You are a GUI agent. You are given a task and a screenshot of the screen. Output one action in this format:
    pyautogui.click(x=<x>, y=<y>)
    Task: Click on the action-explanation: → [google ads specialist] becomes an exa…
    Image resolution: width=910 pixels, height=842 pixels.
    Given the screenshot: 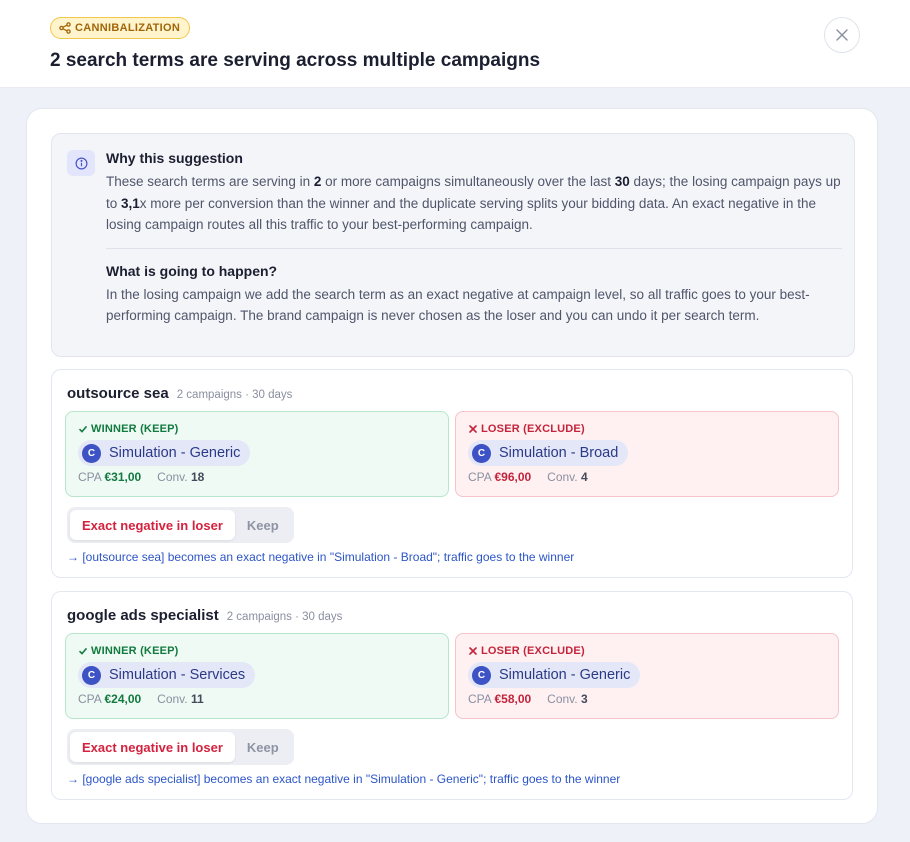 What is the action you would take?
    pyautogui.click(x=344, y=779)
    